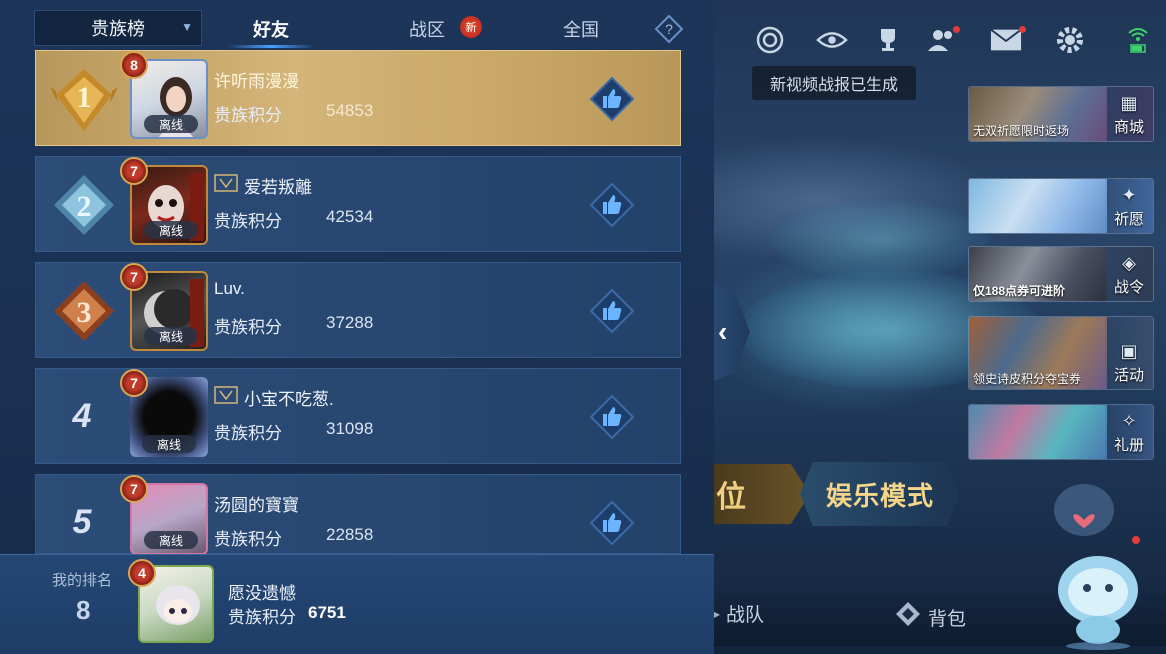 This screenshot has width=1166, height=654. What do you see at coordinates (1128, 127) in the screenshot?
I see `store-label: 商城` at bounding box center [1128, 127].